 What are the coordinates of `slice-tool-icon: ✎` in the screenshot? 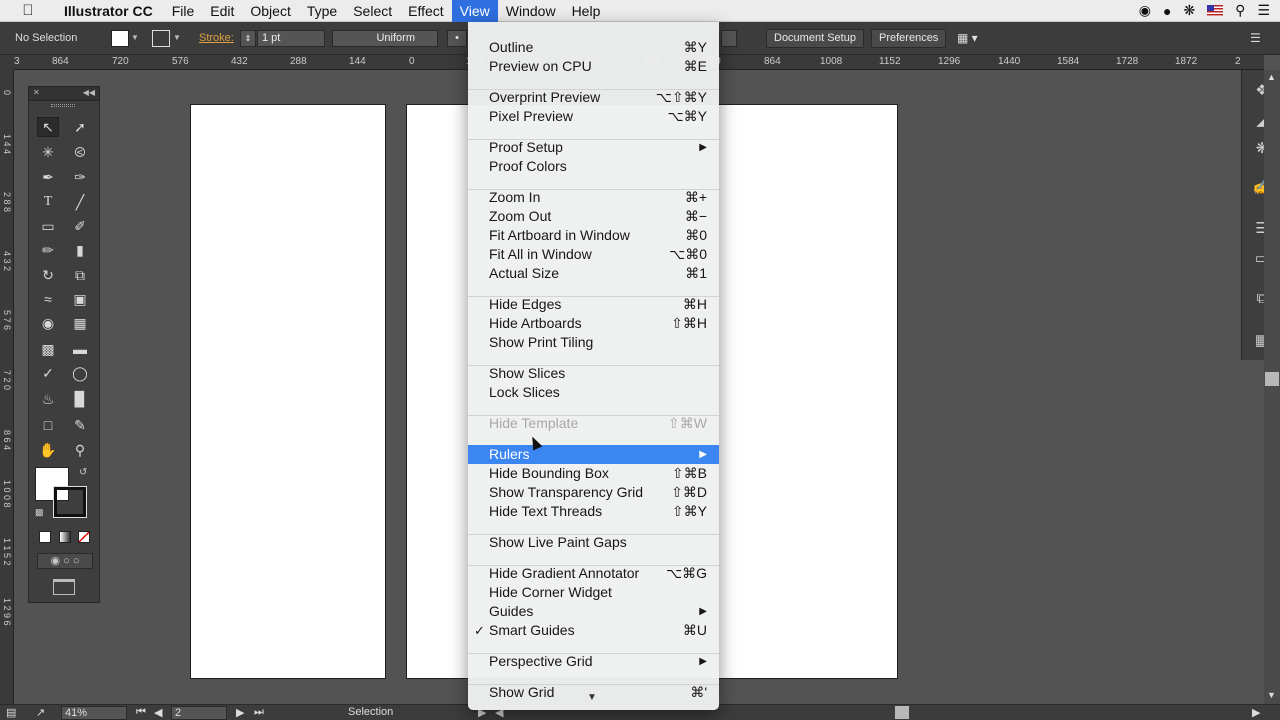 It's located at (80, 425).